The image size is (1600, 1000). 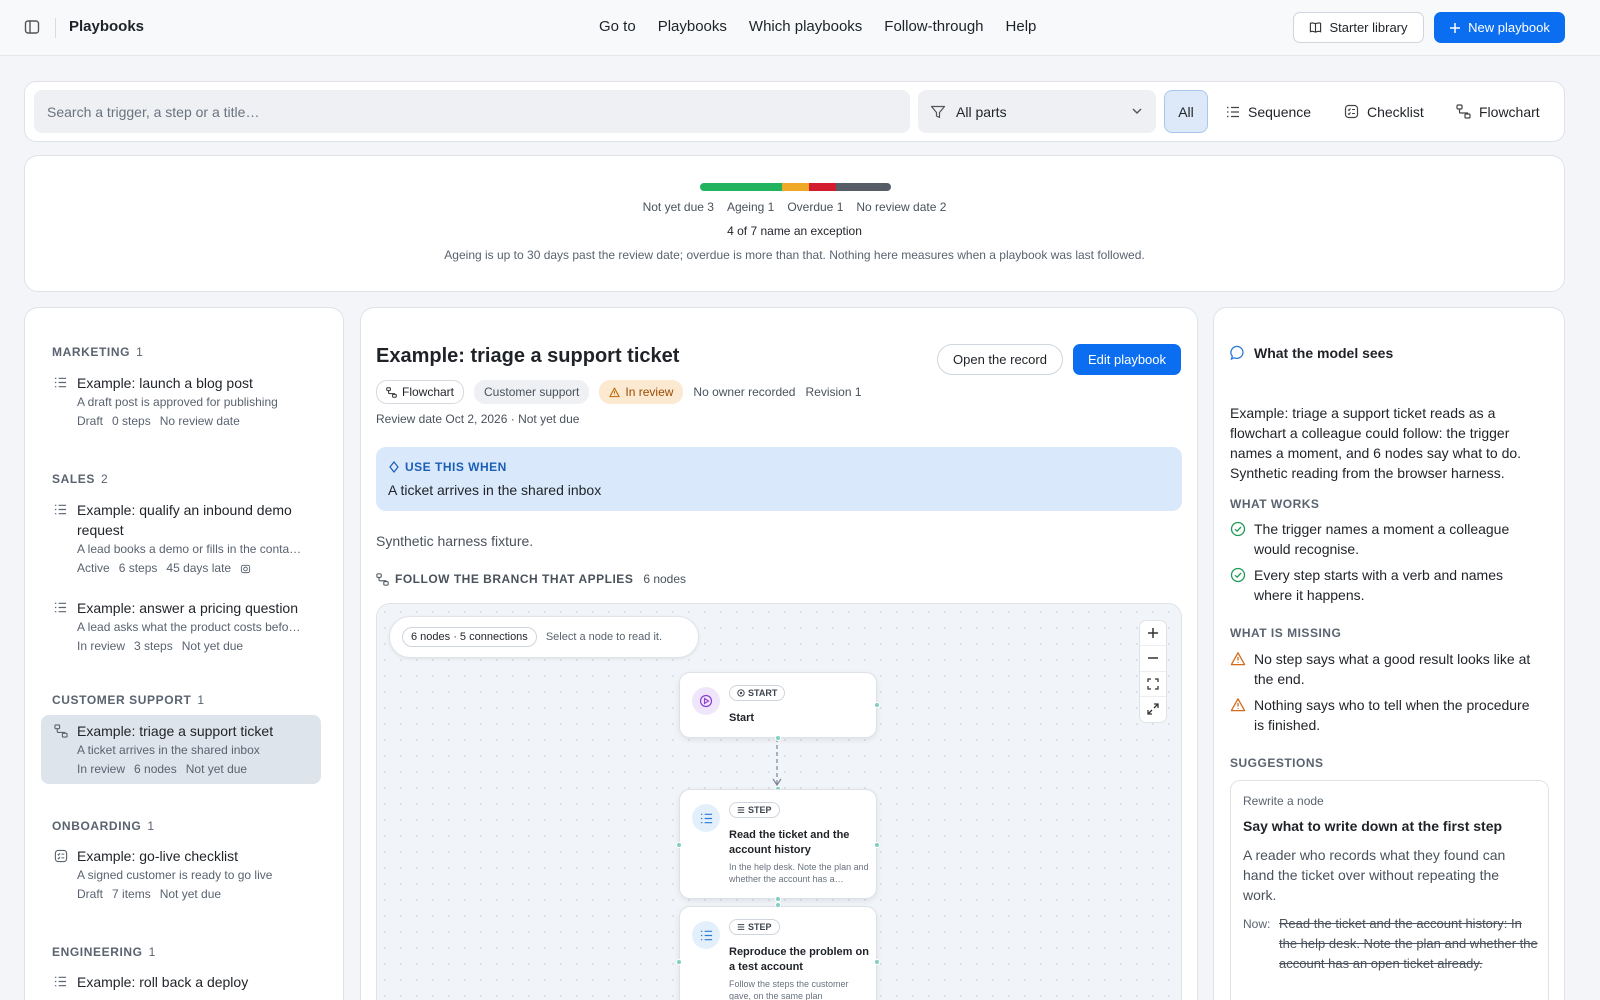 I want to click on owner-text: No owner recorded, so click(x=744, y=392).